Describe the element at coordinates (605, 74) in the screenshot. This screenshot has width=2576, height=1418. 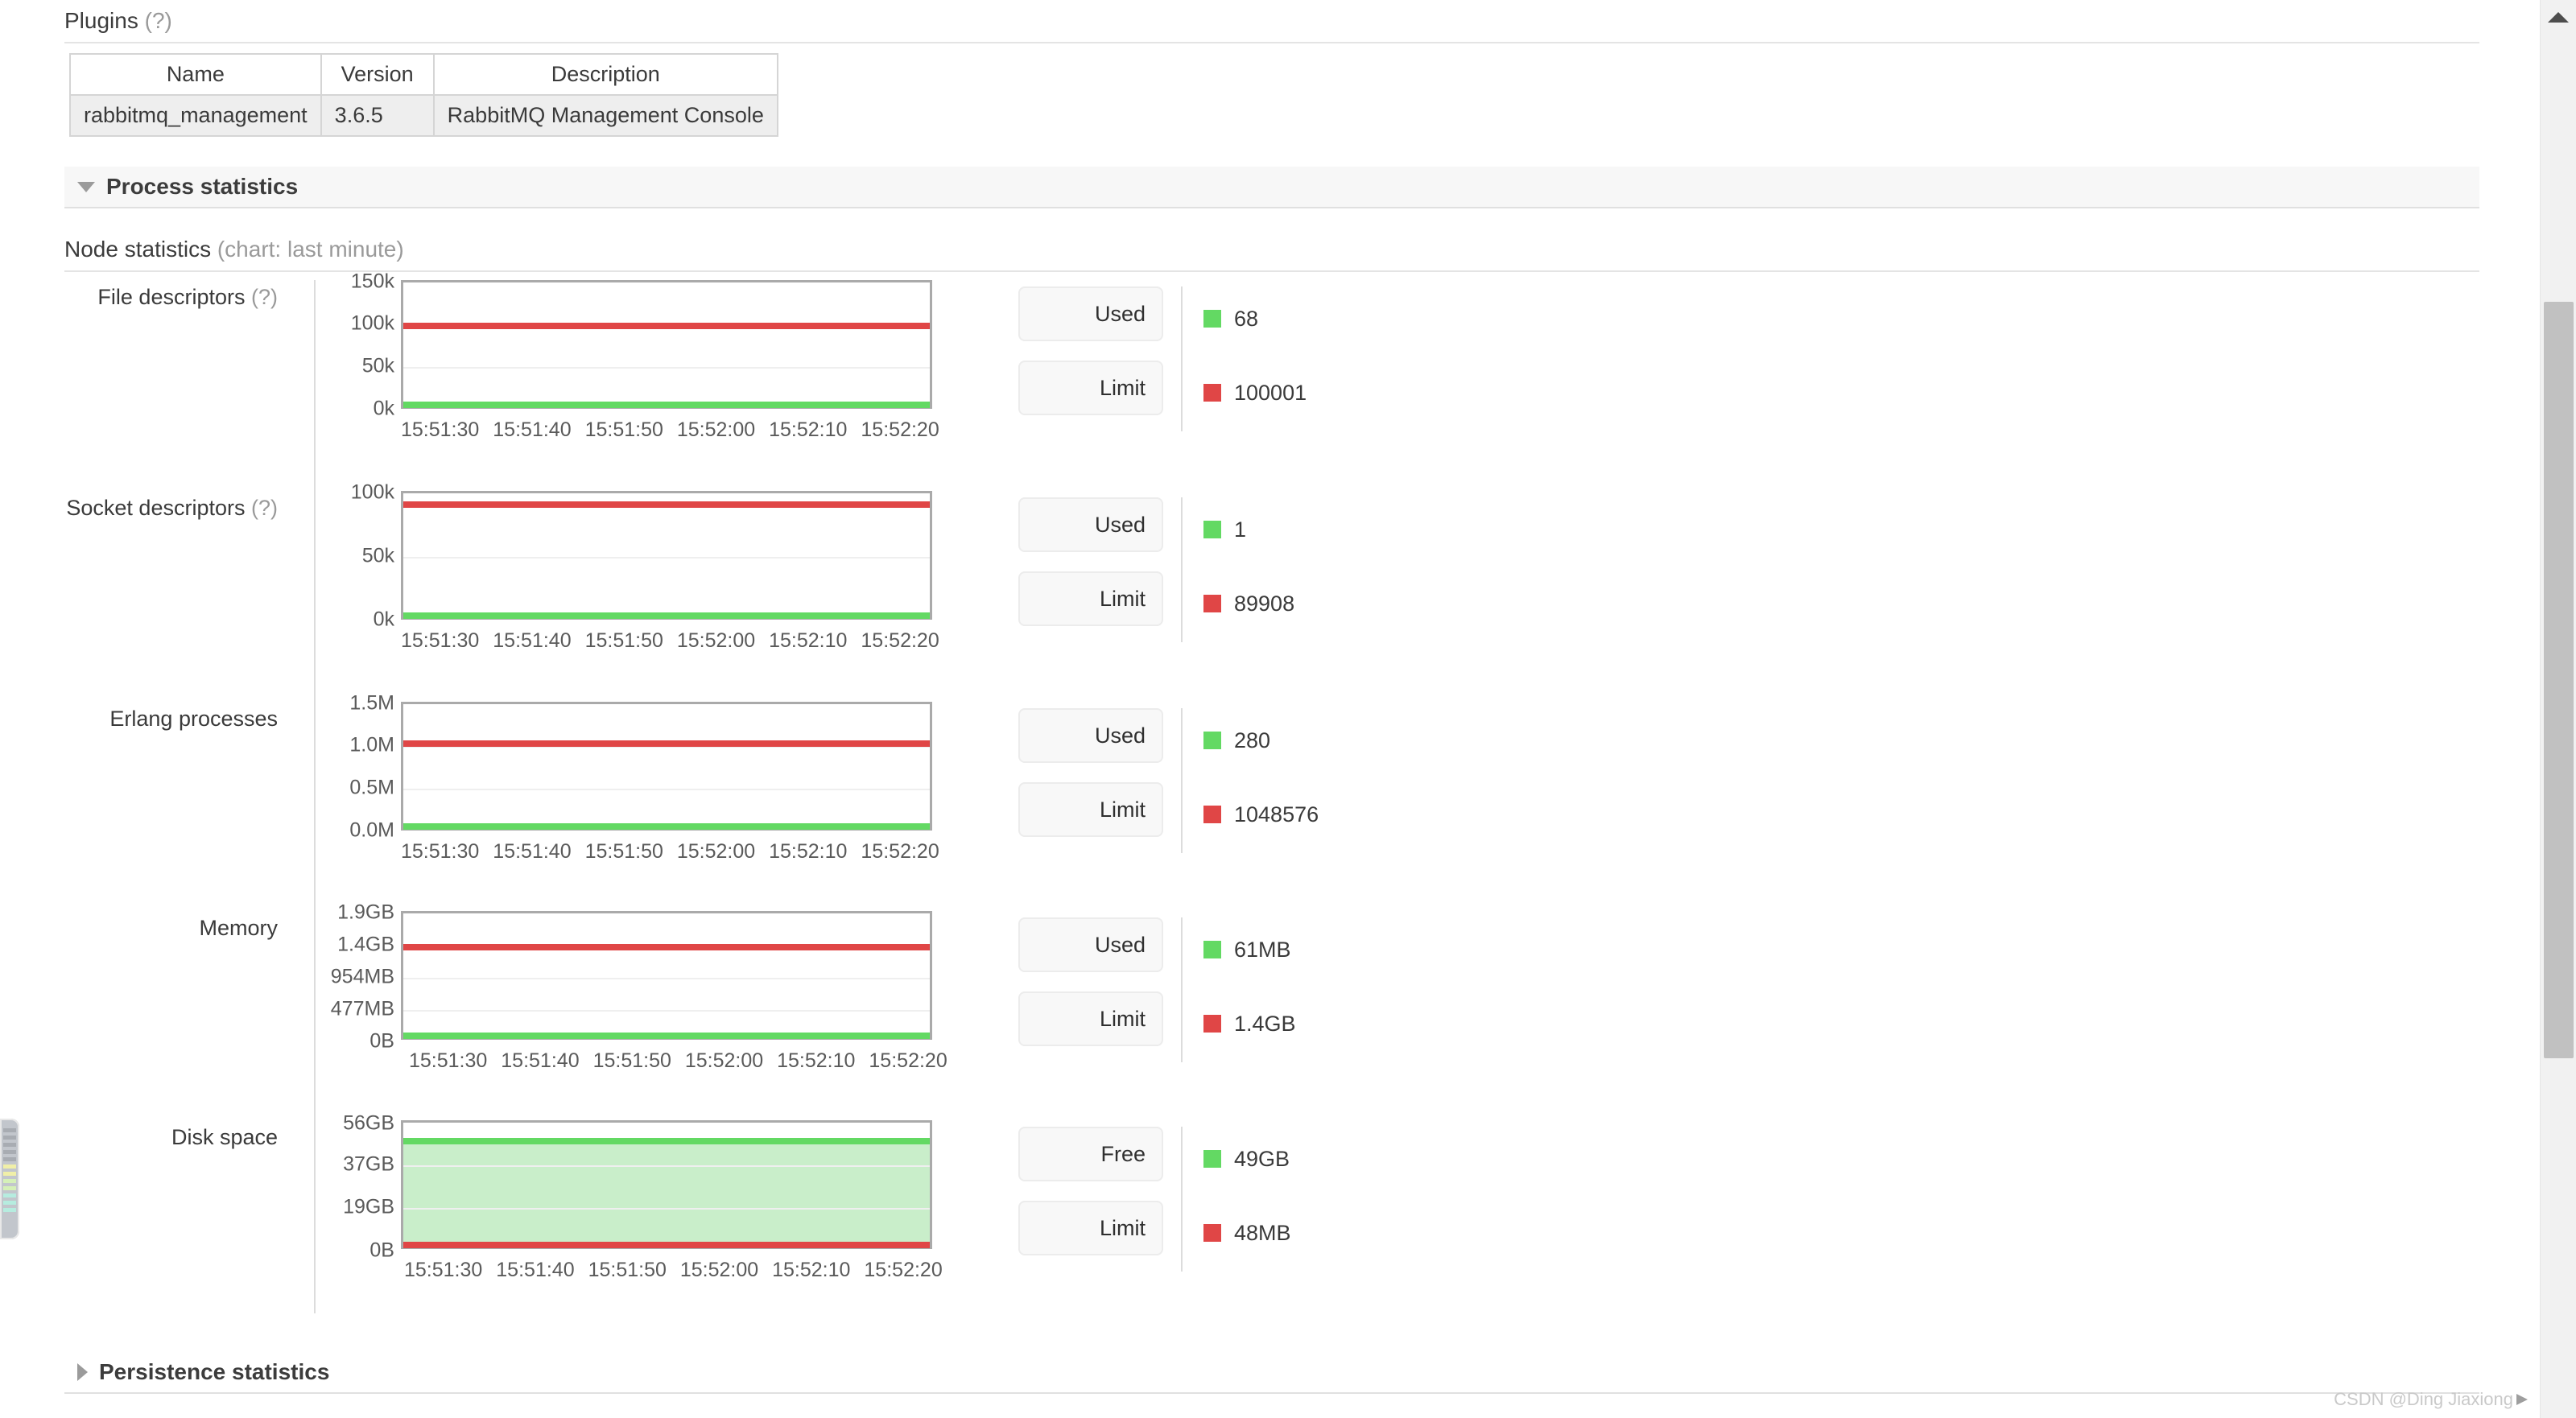
I see `column-header-description: Description` at that location.